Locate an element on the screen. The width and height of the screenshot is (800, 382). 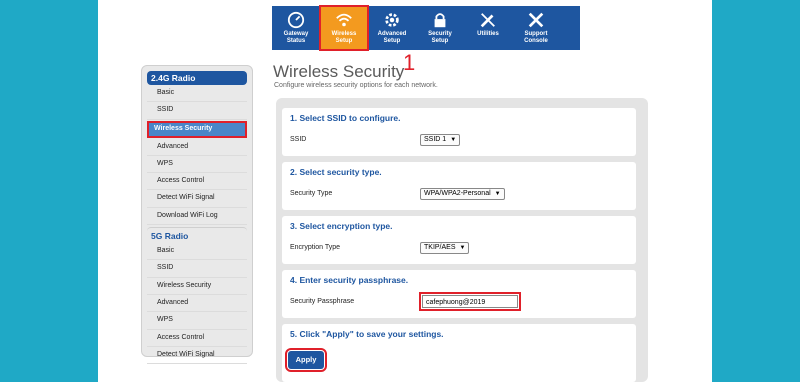
apply-button: Apply is located at coordinates (306, 360).